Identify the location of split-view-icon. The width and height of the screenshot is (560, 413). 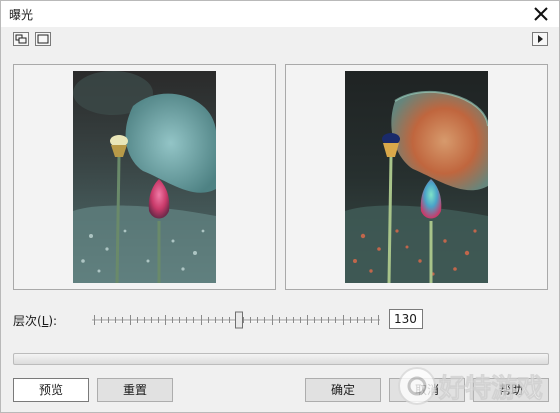
(21, 39).